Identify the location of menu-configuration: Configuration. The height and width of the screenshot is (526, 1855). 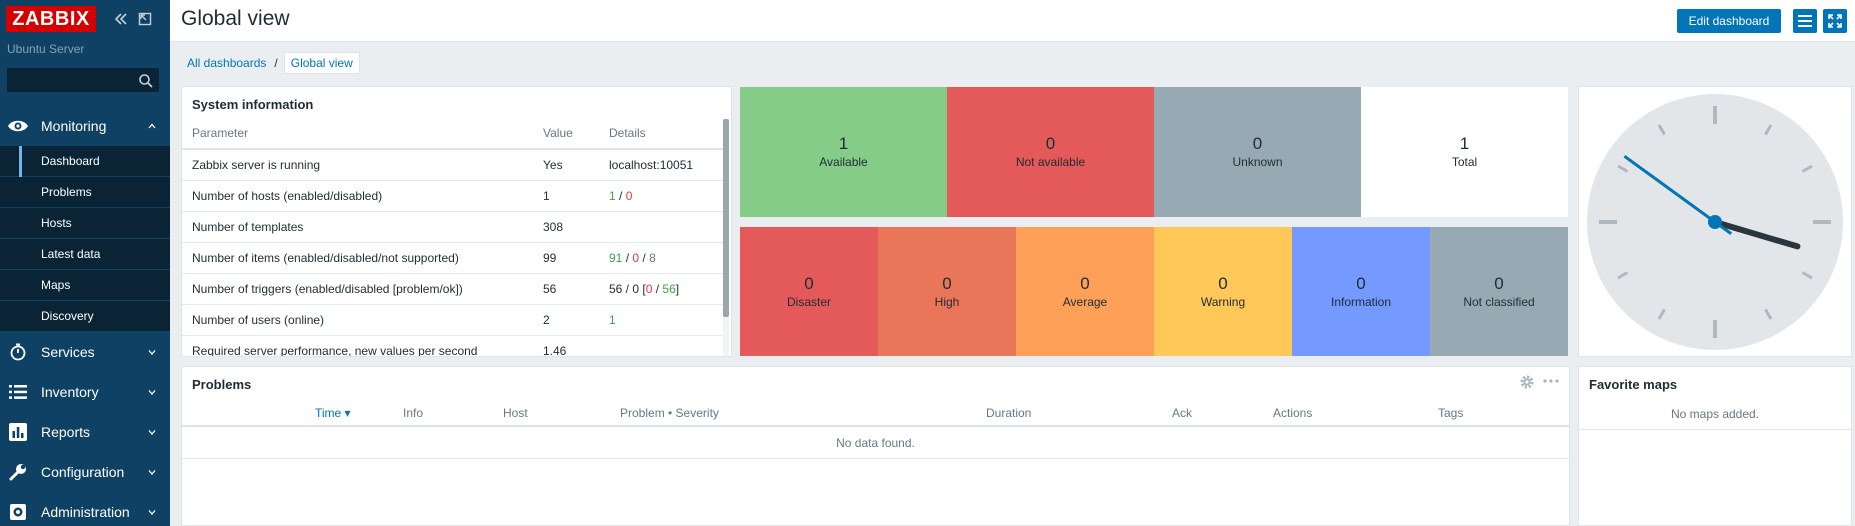
(85, 472).